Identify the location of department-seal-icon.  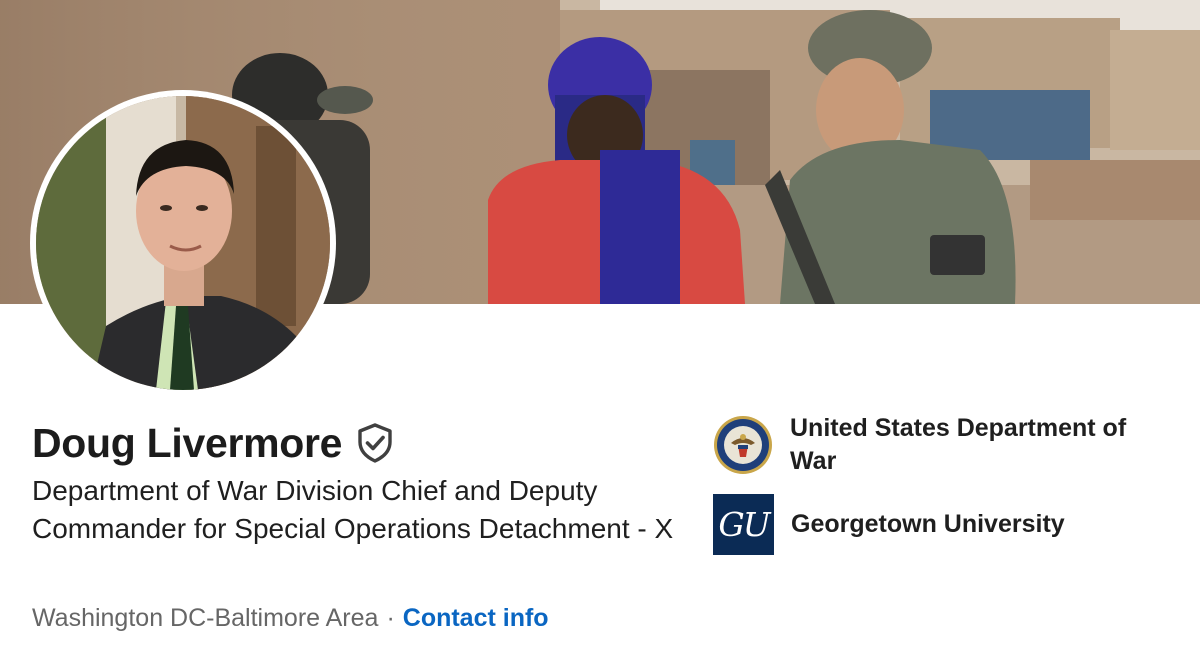
(743, 445).